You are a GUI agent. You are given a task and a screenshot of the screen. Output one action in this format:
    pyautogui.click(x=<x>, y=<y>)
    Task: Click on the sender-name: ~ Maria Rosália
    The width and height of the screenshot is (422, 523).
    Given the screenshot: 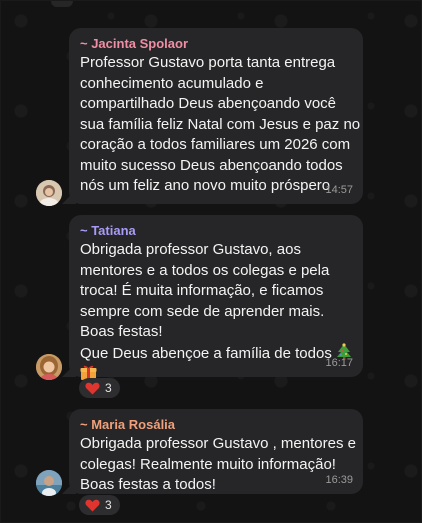 What is the action you would take?
    pyautogui.click(x=127, y=424)
    